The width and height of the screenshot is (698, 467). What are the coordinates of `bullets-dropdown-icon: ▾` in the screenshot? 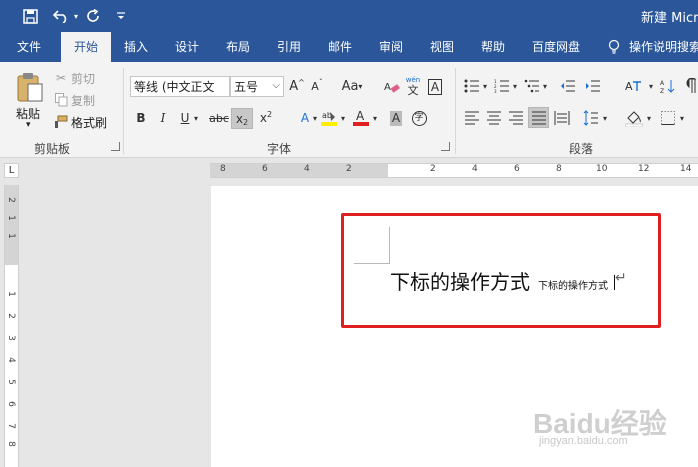 It's located at (485, 86).